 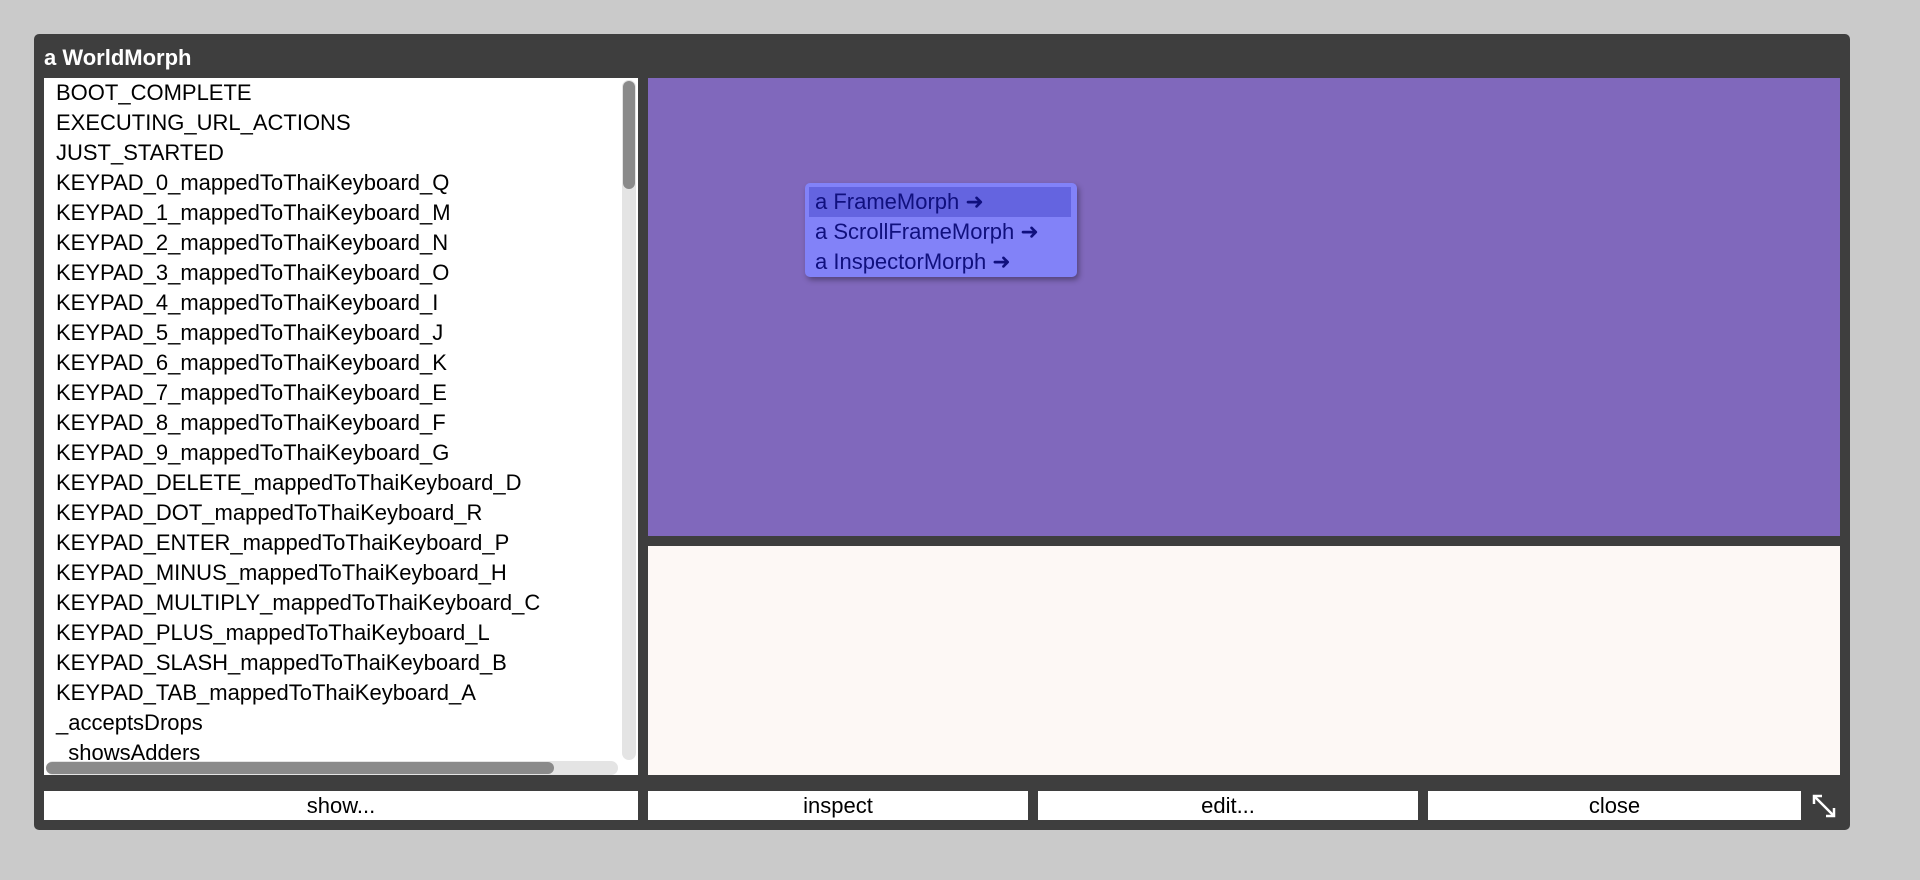 I want to click on list-item: KEYPAD_ENTER_mappedToThaiKeyboard_P, so click(x=298, y=543).